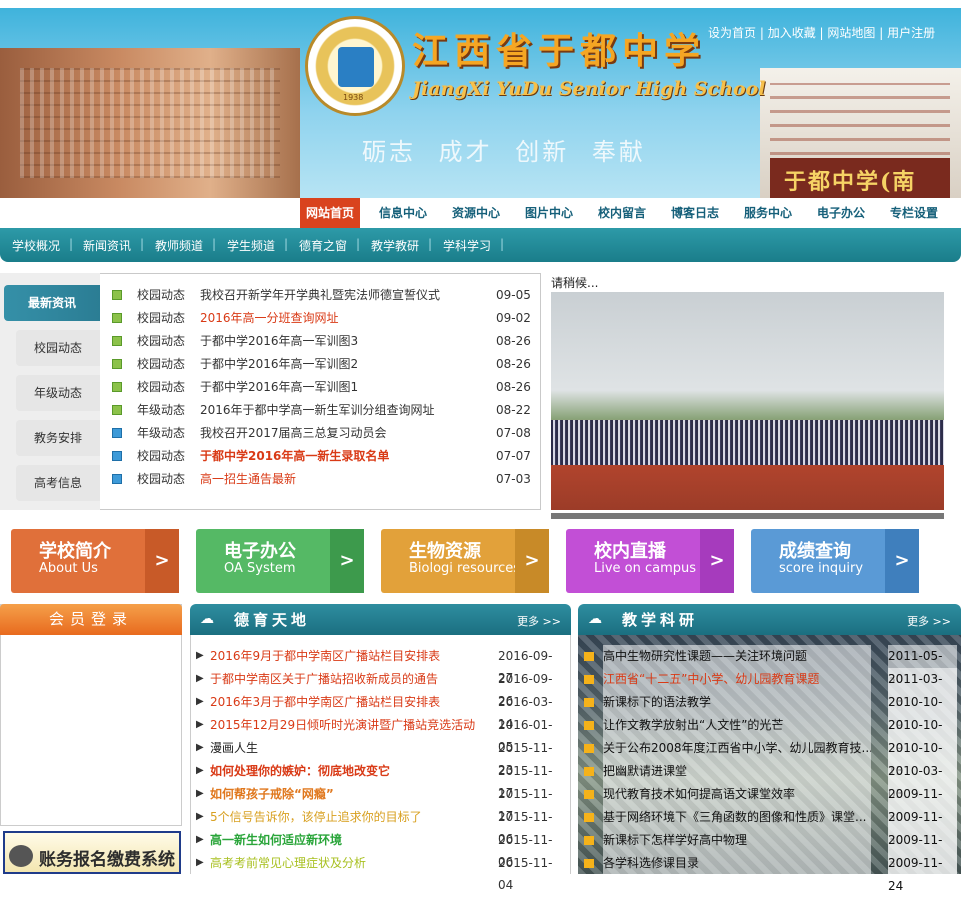 Image resolution: width=961 pixels, height=898 pixels. I want to click on nav-message-board: 校内留言, so click(622, 213).